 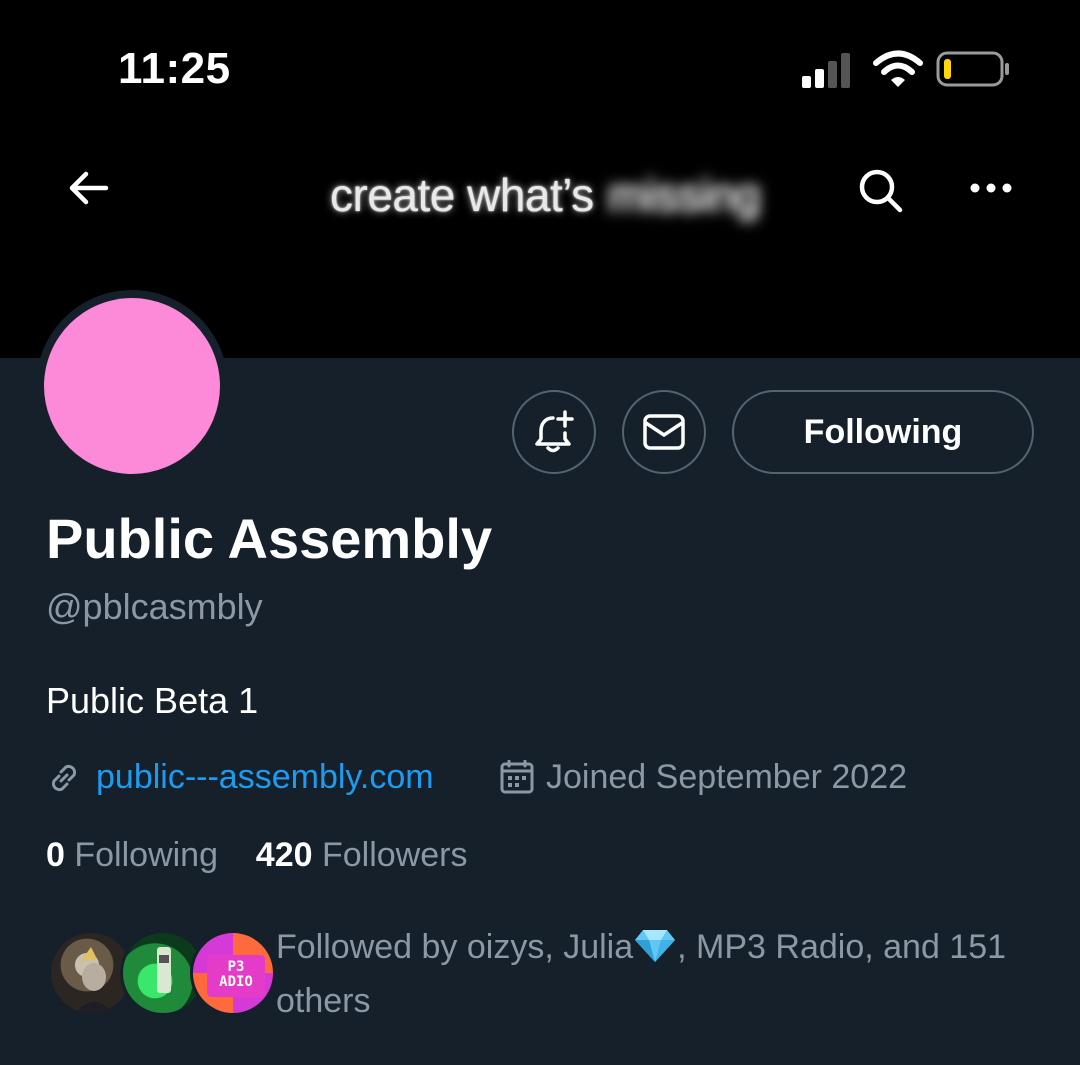 What do you see at coordinates (880, 190) in the screenshot?
I see `search-icon` at bounding box center [880, 190].